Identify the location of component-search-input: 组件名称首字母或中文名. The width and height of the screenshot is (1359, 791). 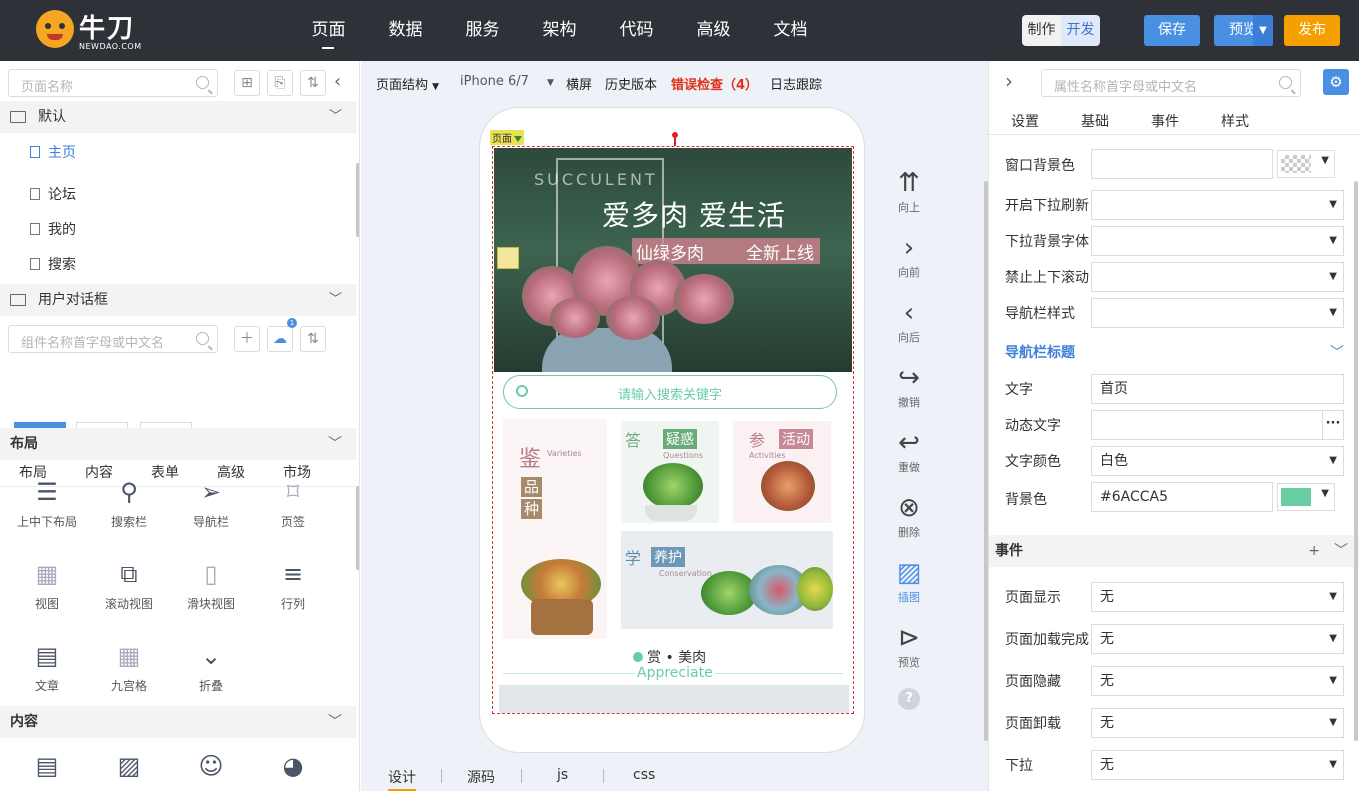
(113, 339).